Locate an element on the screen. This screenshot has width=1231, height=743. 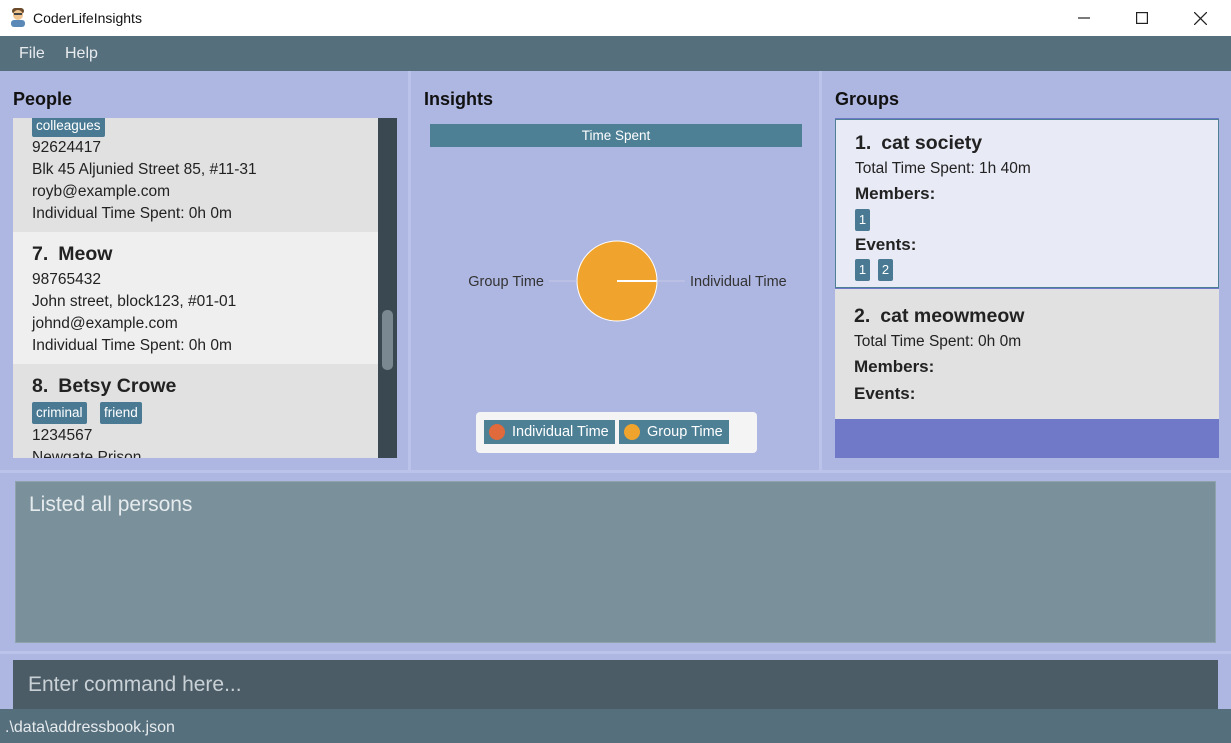
person-tag: colleagues is located at coordinates (68, 127).